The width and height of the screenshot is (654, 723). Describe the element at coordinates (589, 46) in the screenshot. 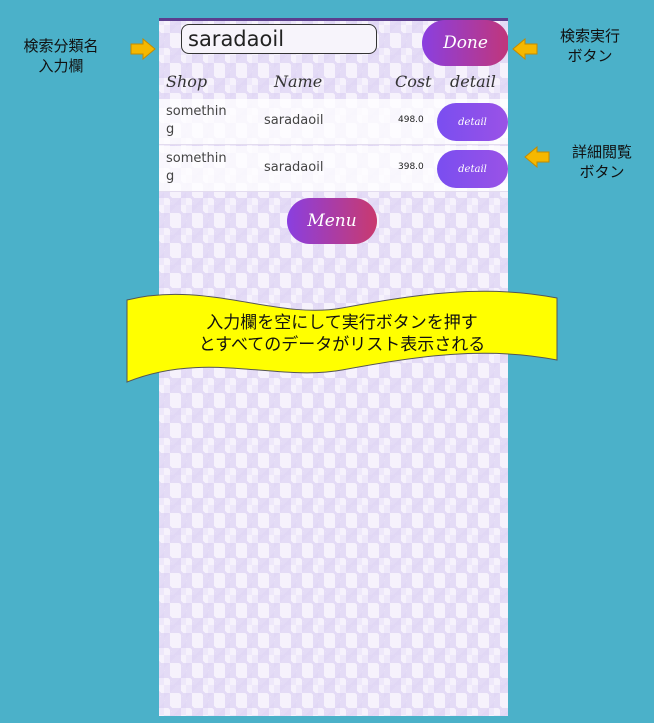

I see `annotation-done-button: 検索実行 ボタン` at that location.